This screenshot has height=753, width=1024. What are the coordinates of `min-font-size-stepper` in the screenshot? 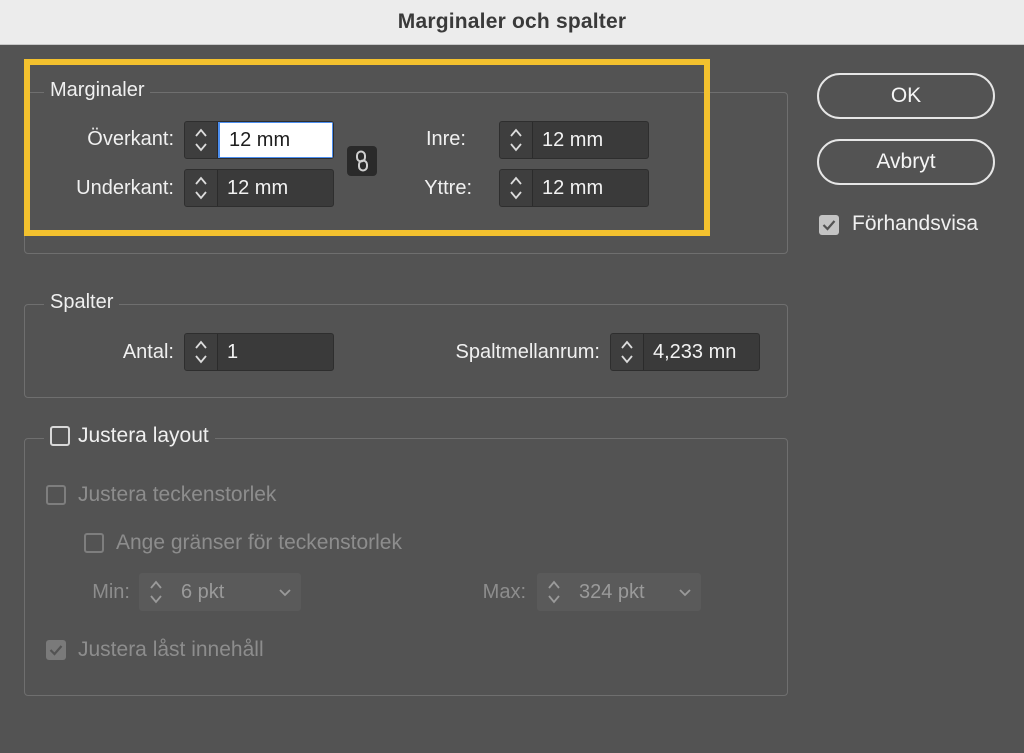 It's located at (156, 592).